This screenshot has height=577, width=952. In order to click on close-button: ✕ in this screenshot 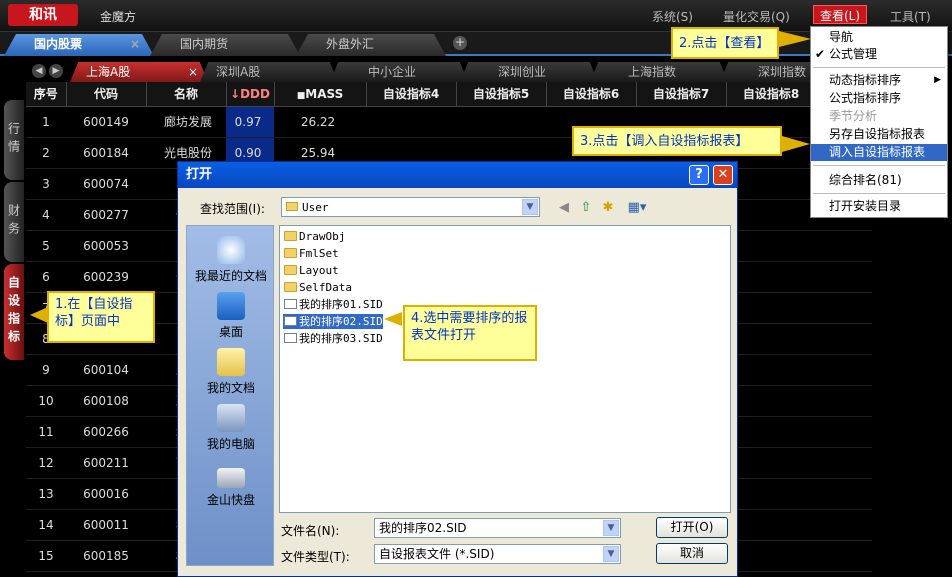, I will do `click(723, 175)`.